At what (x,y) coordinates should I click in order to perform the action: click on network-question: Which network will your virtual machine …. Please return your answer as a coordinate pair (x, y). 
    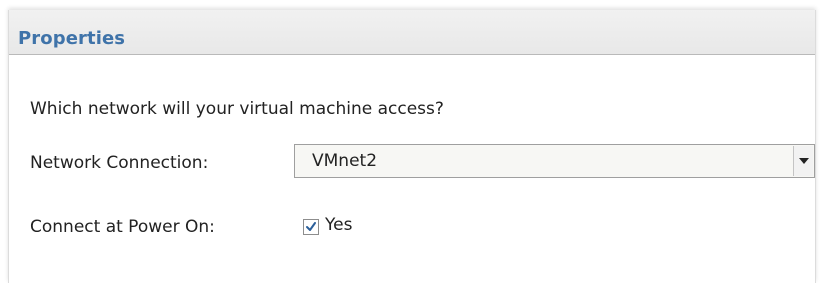
    Looking at the image, I should click on (237, 109).